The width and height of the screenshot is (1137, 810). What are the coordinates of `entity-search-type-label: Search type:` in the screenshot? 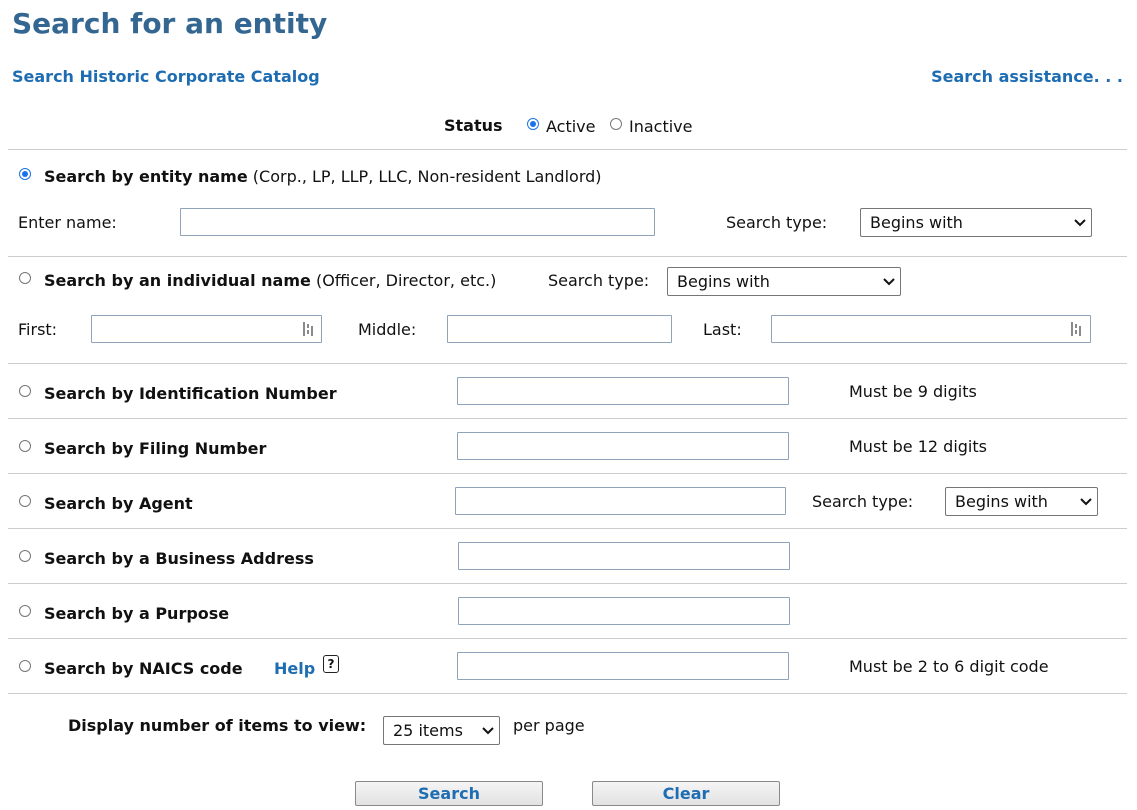 It's located at (777, 222).